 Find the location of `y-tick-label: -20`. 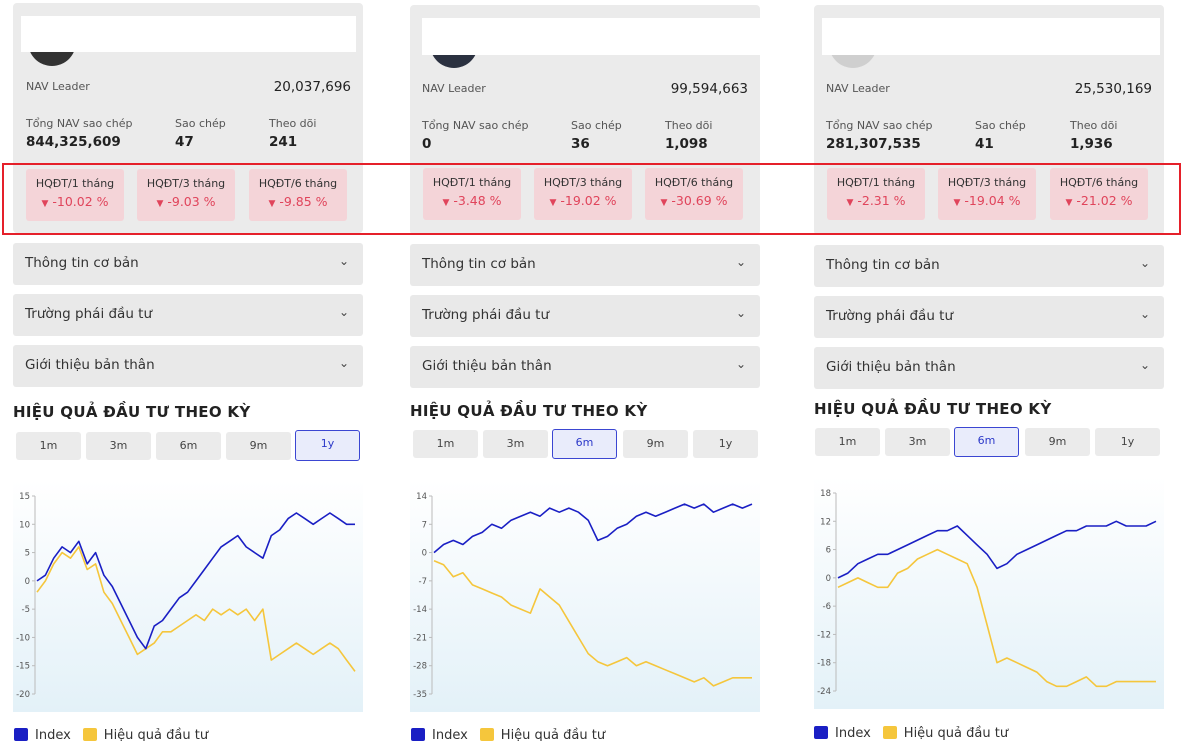

y-tick-label: -20 is located at coordinates (23, 695).